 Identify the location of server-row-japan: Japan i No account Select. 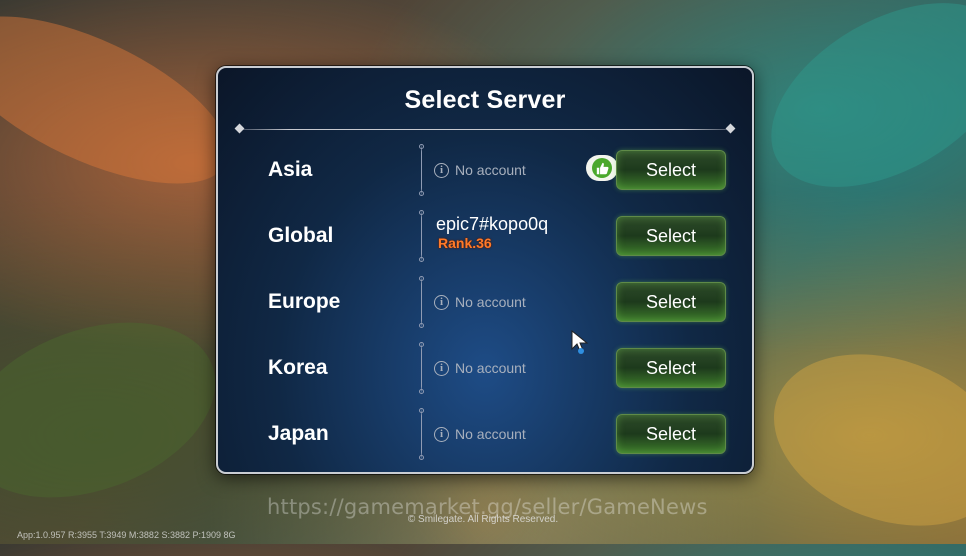
(485, 434).